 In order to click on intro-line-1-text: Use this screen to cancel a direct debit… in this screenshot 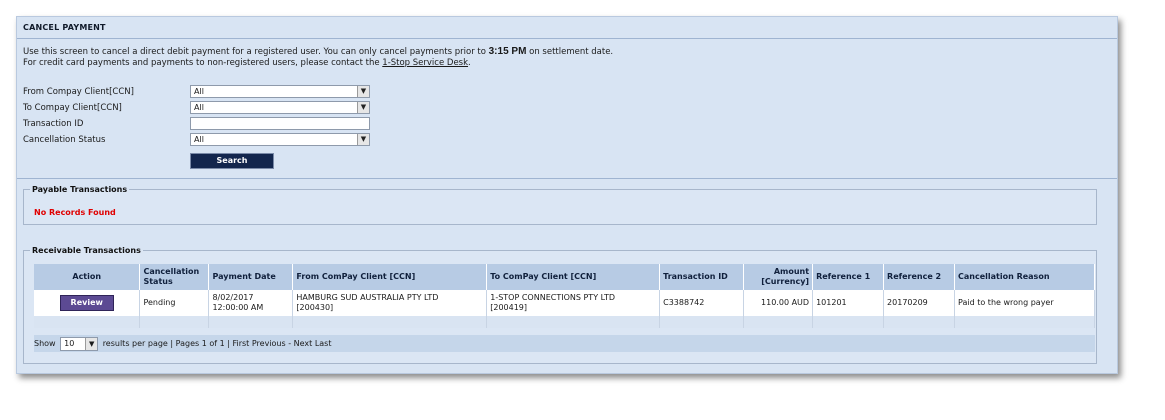, I will do `click(254, 52)`.